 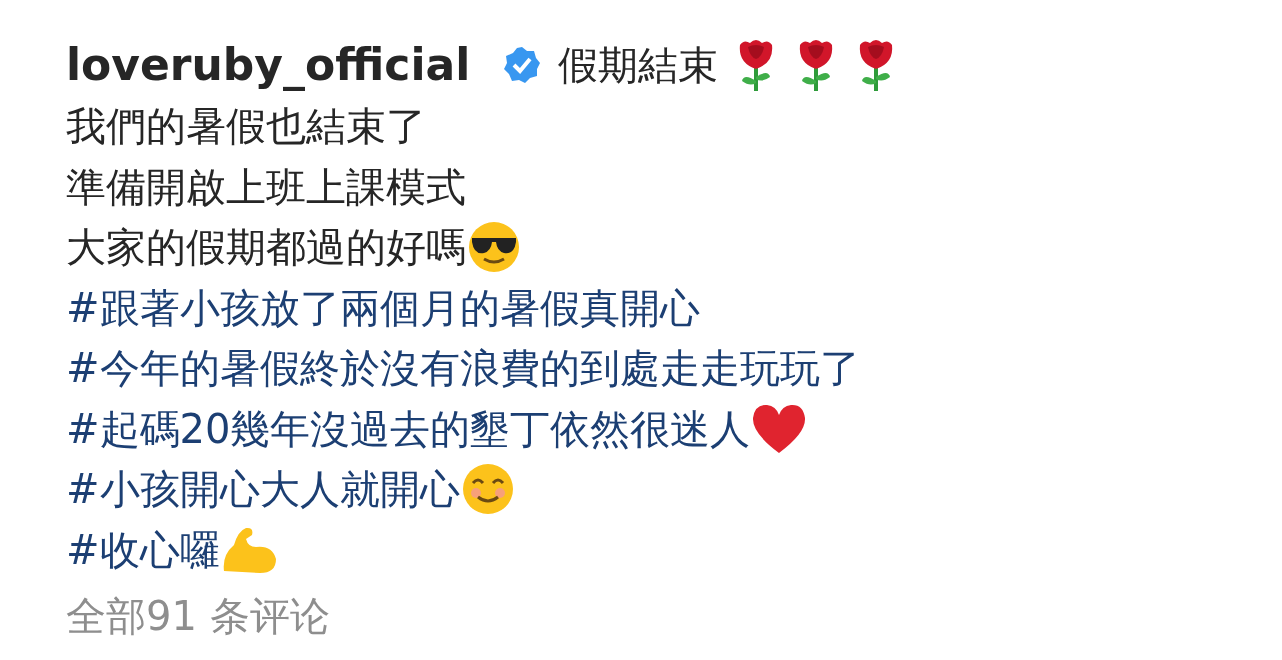 What do you see at coordinates (408, 428) in the screenshot?
I see `hashtag-link: #起碼20幾年沒過去的墾丁依然很迷人` at bounding box center [408, 428].